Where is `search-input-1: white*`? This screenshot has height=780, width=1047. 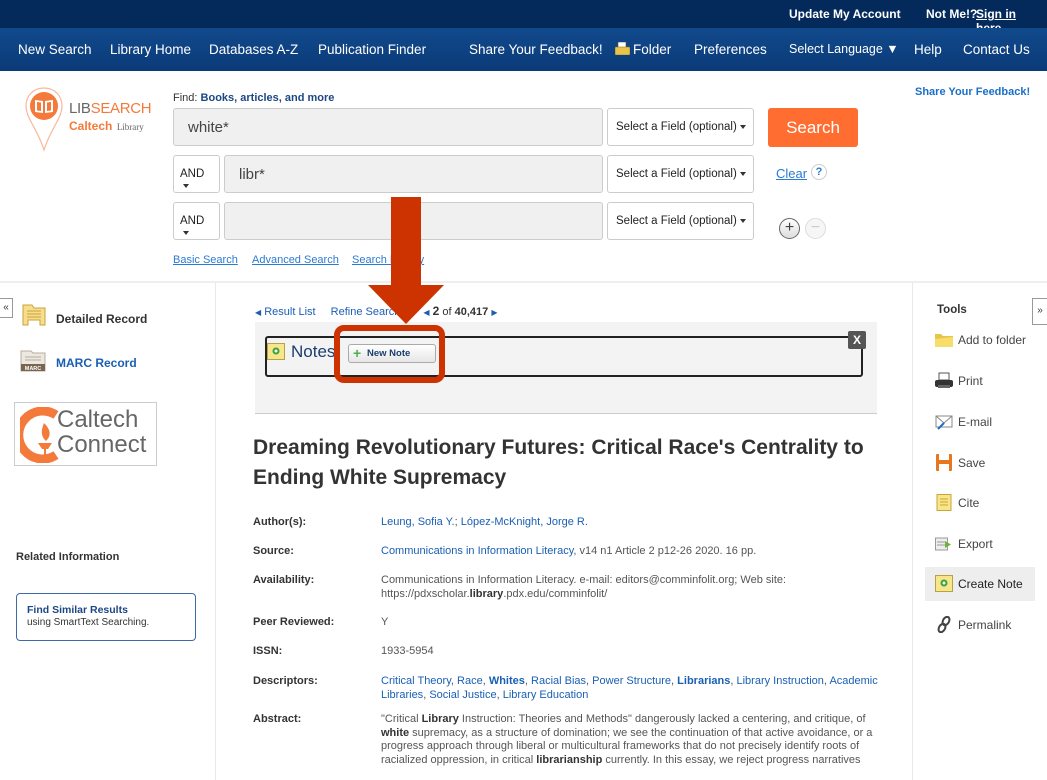 search-input-1: white* is located at coordinates (388, 127).